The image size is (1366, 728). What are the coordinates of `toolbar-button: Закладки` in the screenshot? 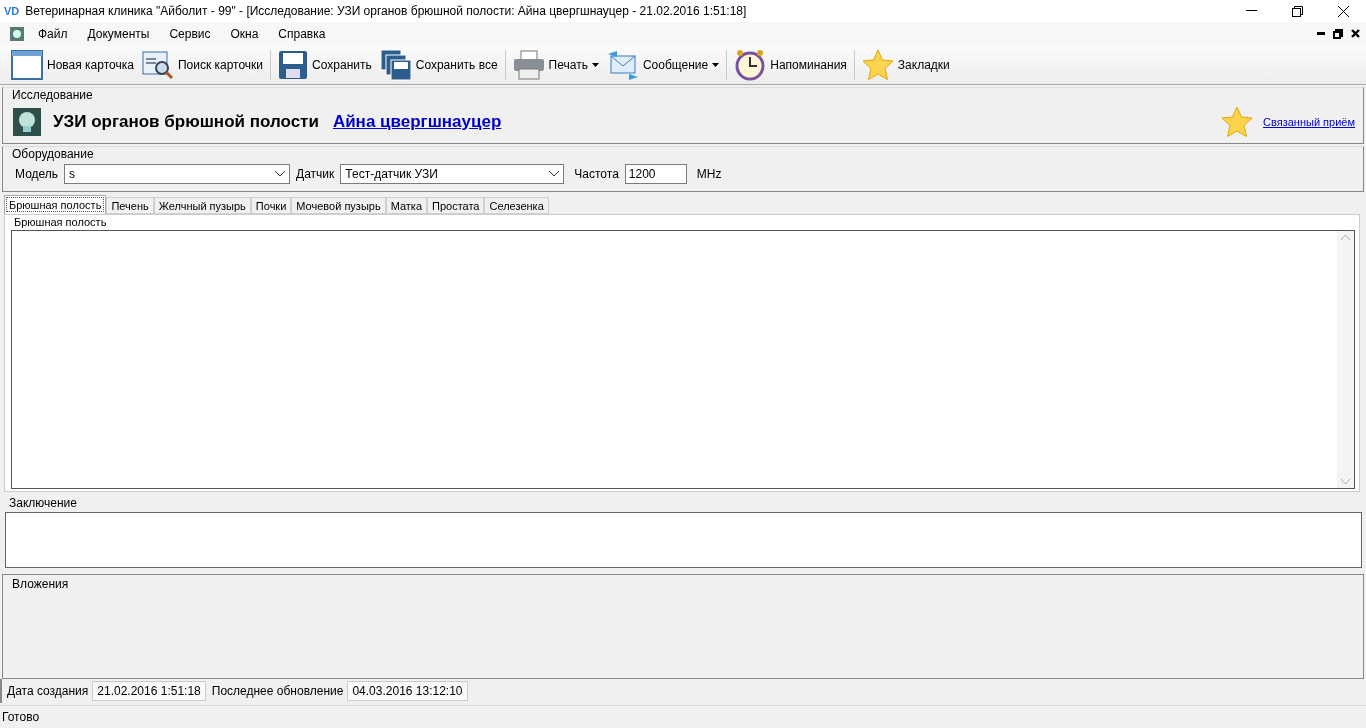 It's located at (905, 64).